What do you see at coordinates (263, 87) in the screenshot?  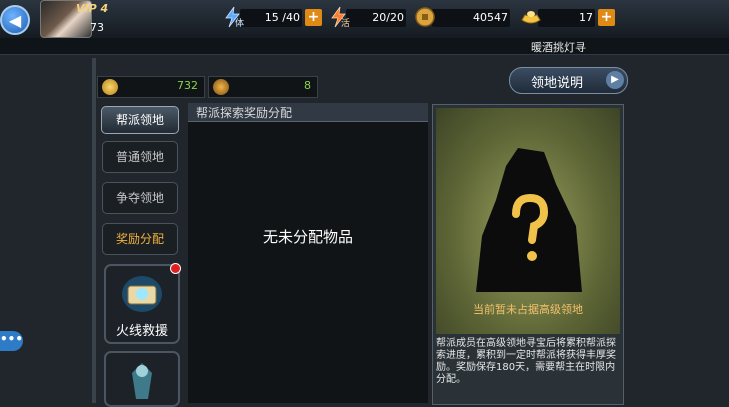 I see `currency-b-counter: 8` at bounding box center [263, 87].